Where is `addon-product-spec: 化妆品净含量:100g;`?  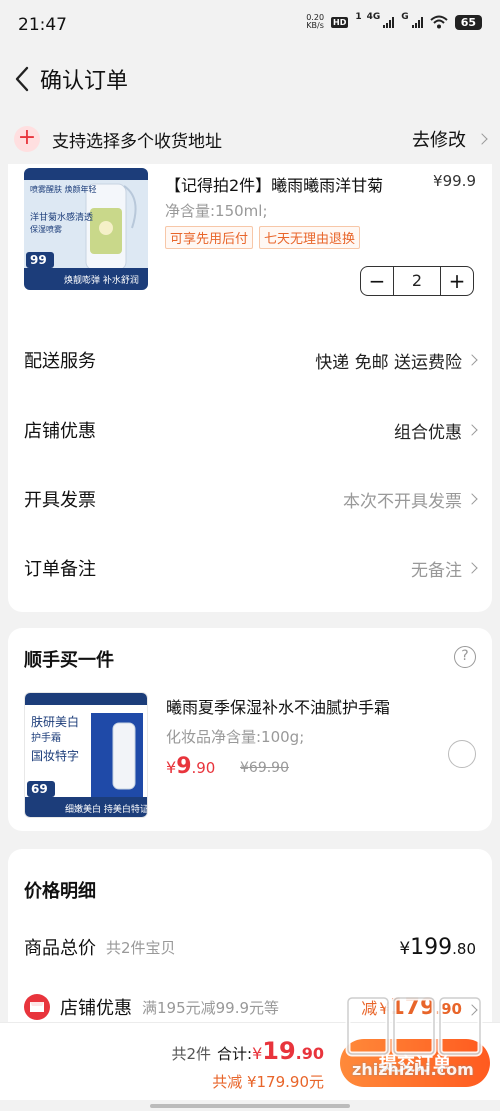 addon-product-spec: 化妆品净含量:100g; is located at coordinates (235, 737).